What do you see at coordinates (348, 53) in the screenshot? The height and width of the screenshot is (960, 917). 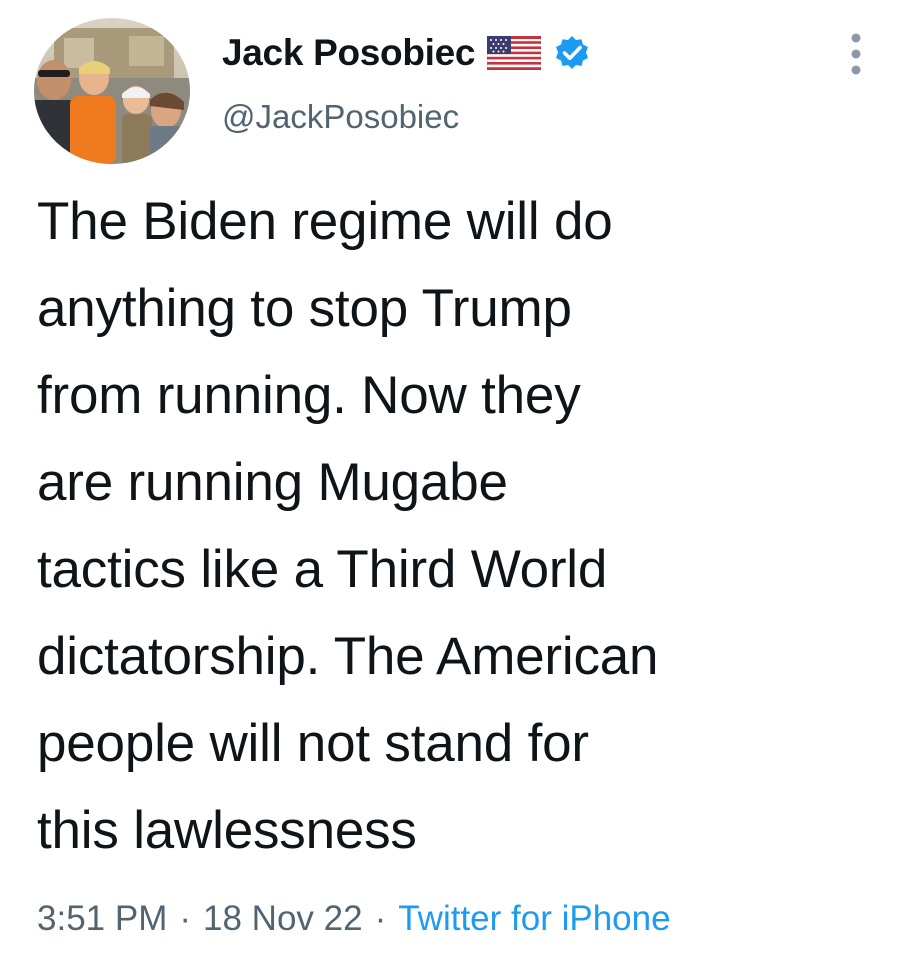 I see `display-name: Jack Posobiec` at bounding box center [348, 53].